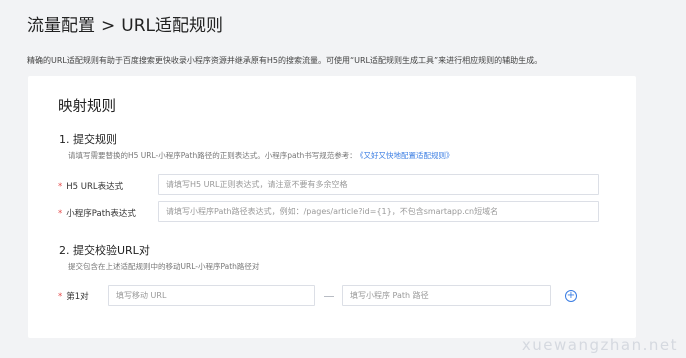 The width and height of the screenshot is (686, 358). I want to click on path-expression-label: * 小程序Path表达式, so click(97, 213).